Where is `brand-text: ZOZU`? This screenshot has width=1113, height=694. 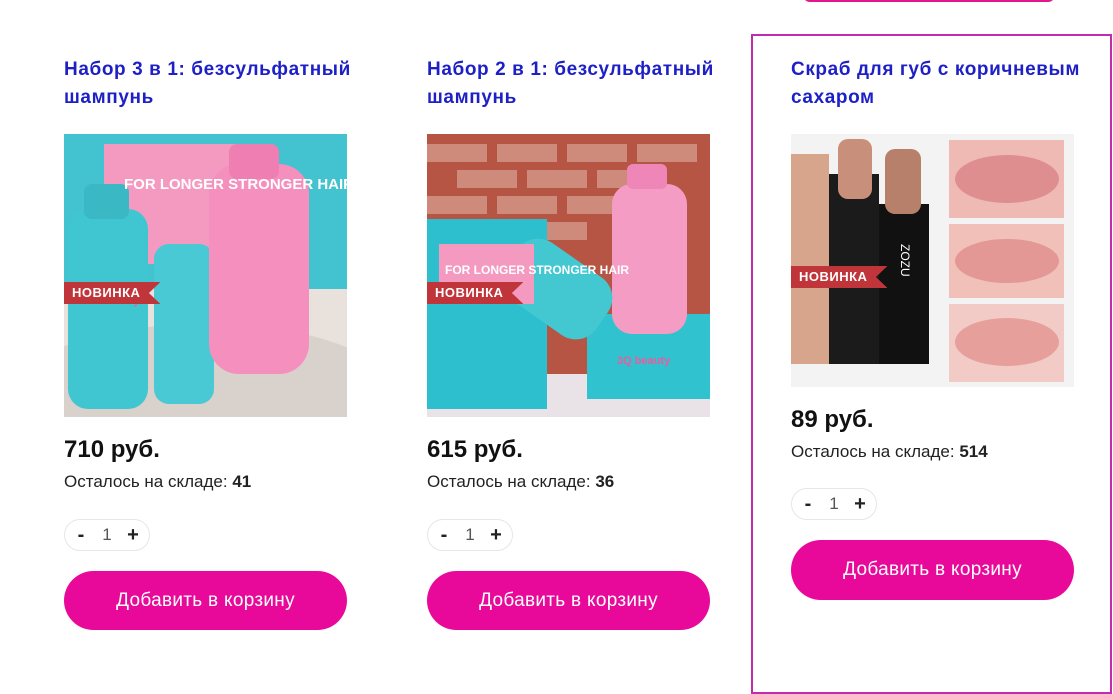 brand-text: ZOZU is located at coordinates (905, 260).